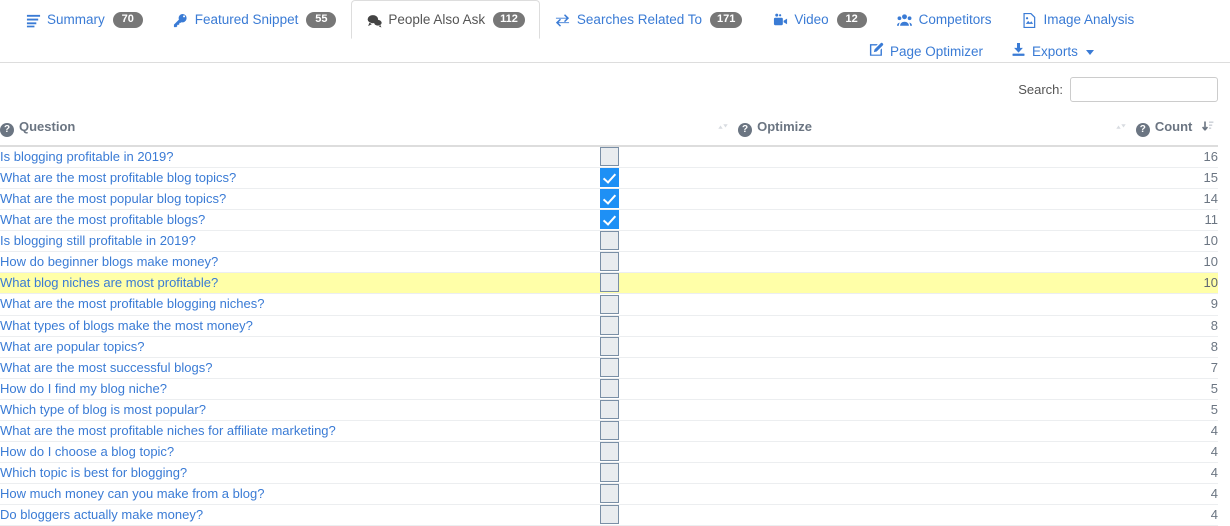  I want to click on table-row: Which topic is best for blogging? 4, so click(609, 473).